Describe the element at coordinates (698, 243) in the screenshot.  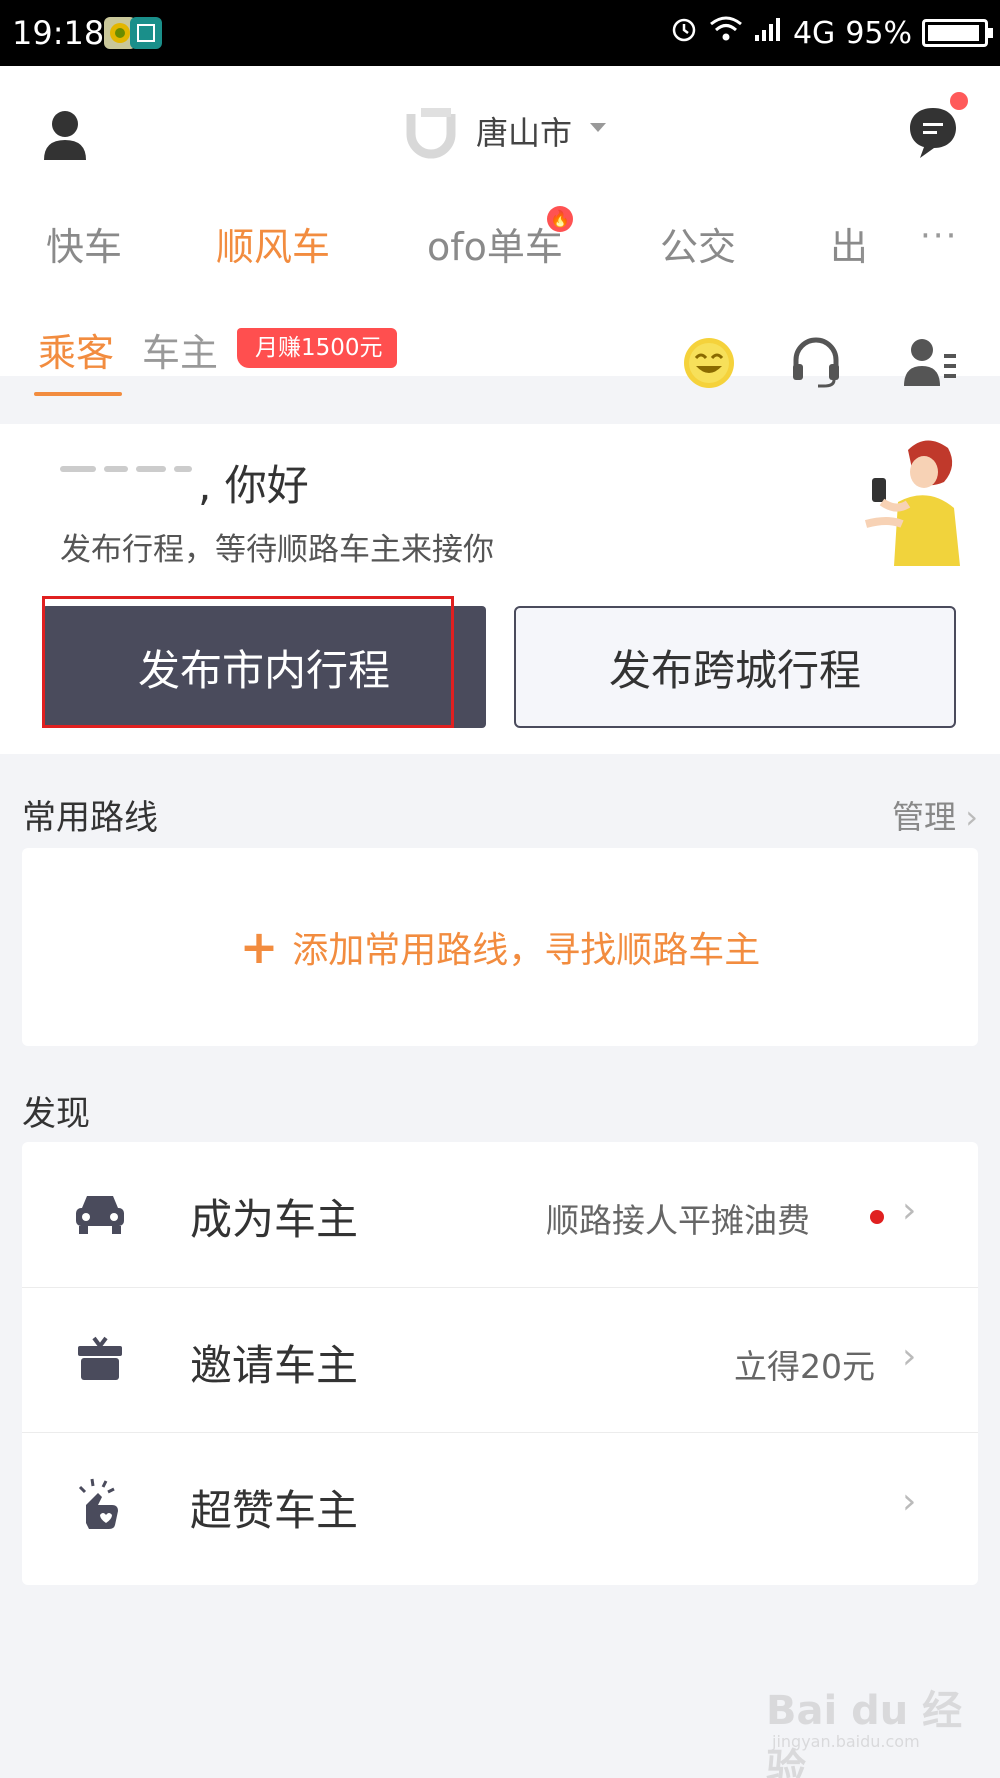
I see `tab-bus: 公交` at that location.